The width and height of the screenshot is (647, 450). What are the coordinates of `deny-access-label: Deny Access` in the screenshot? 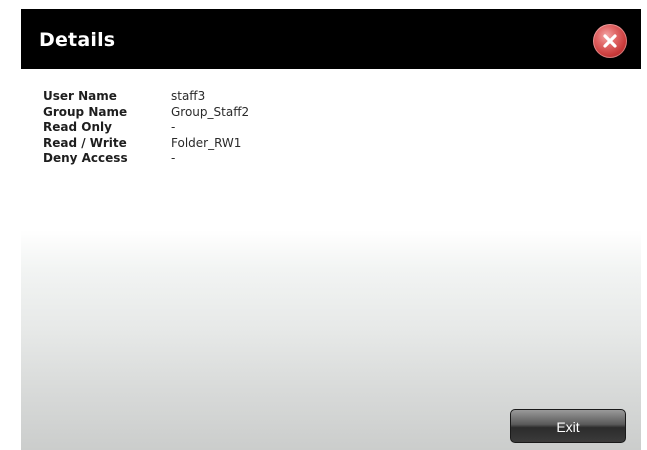 It's located at (85, 158).